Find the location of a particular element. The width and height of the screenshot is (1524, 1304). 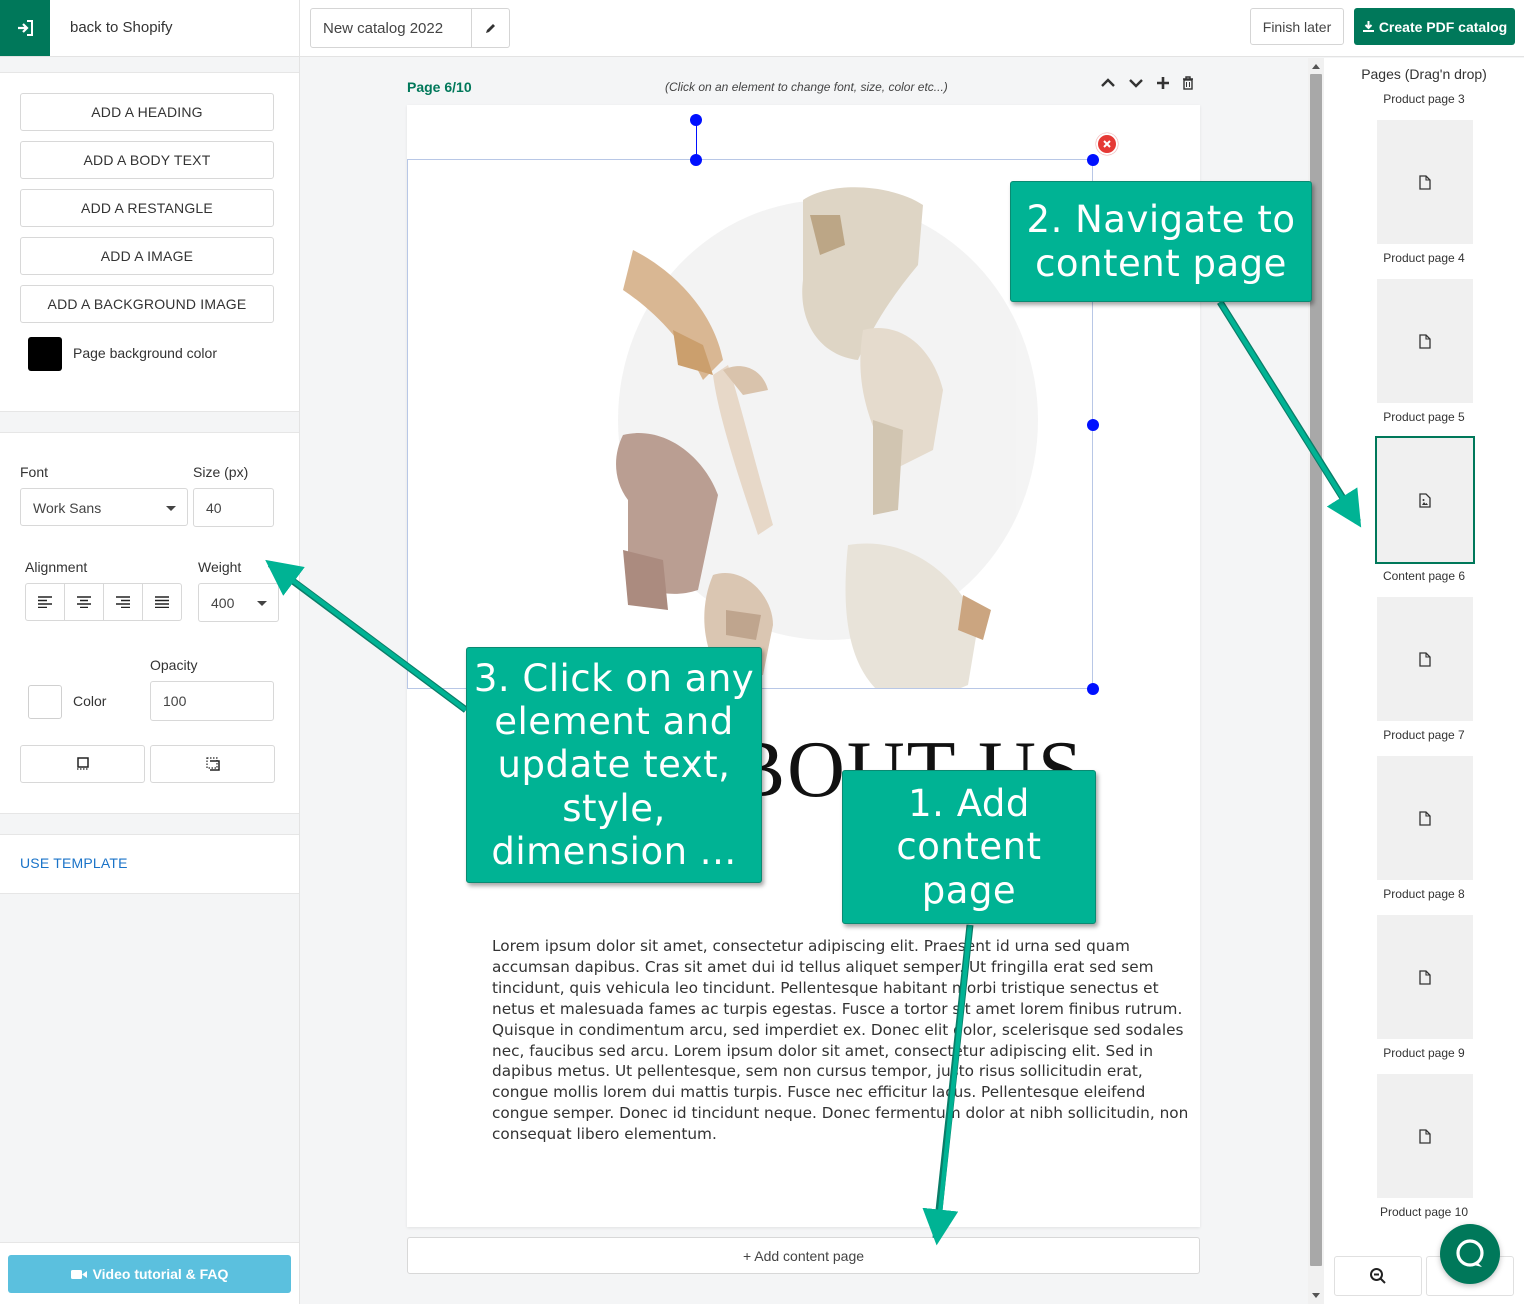

page-thumb-label: Product page 10 is located at coordinates (1424, 1212).